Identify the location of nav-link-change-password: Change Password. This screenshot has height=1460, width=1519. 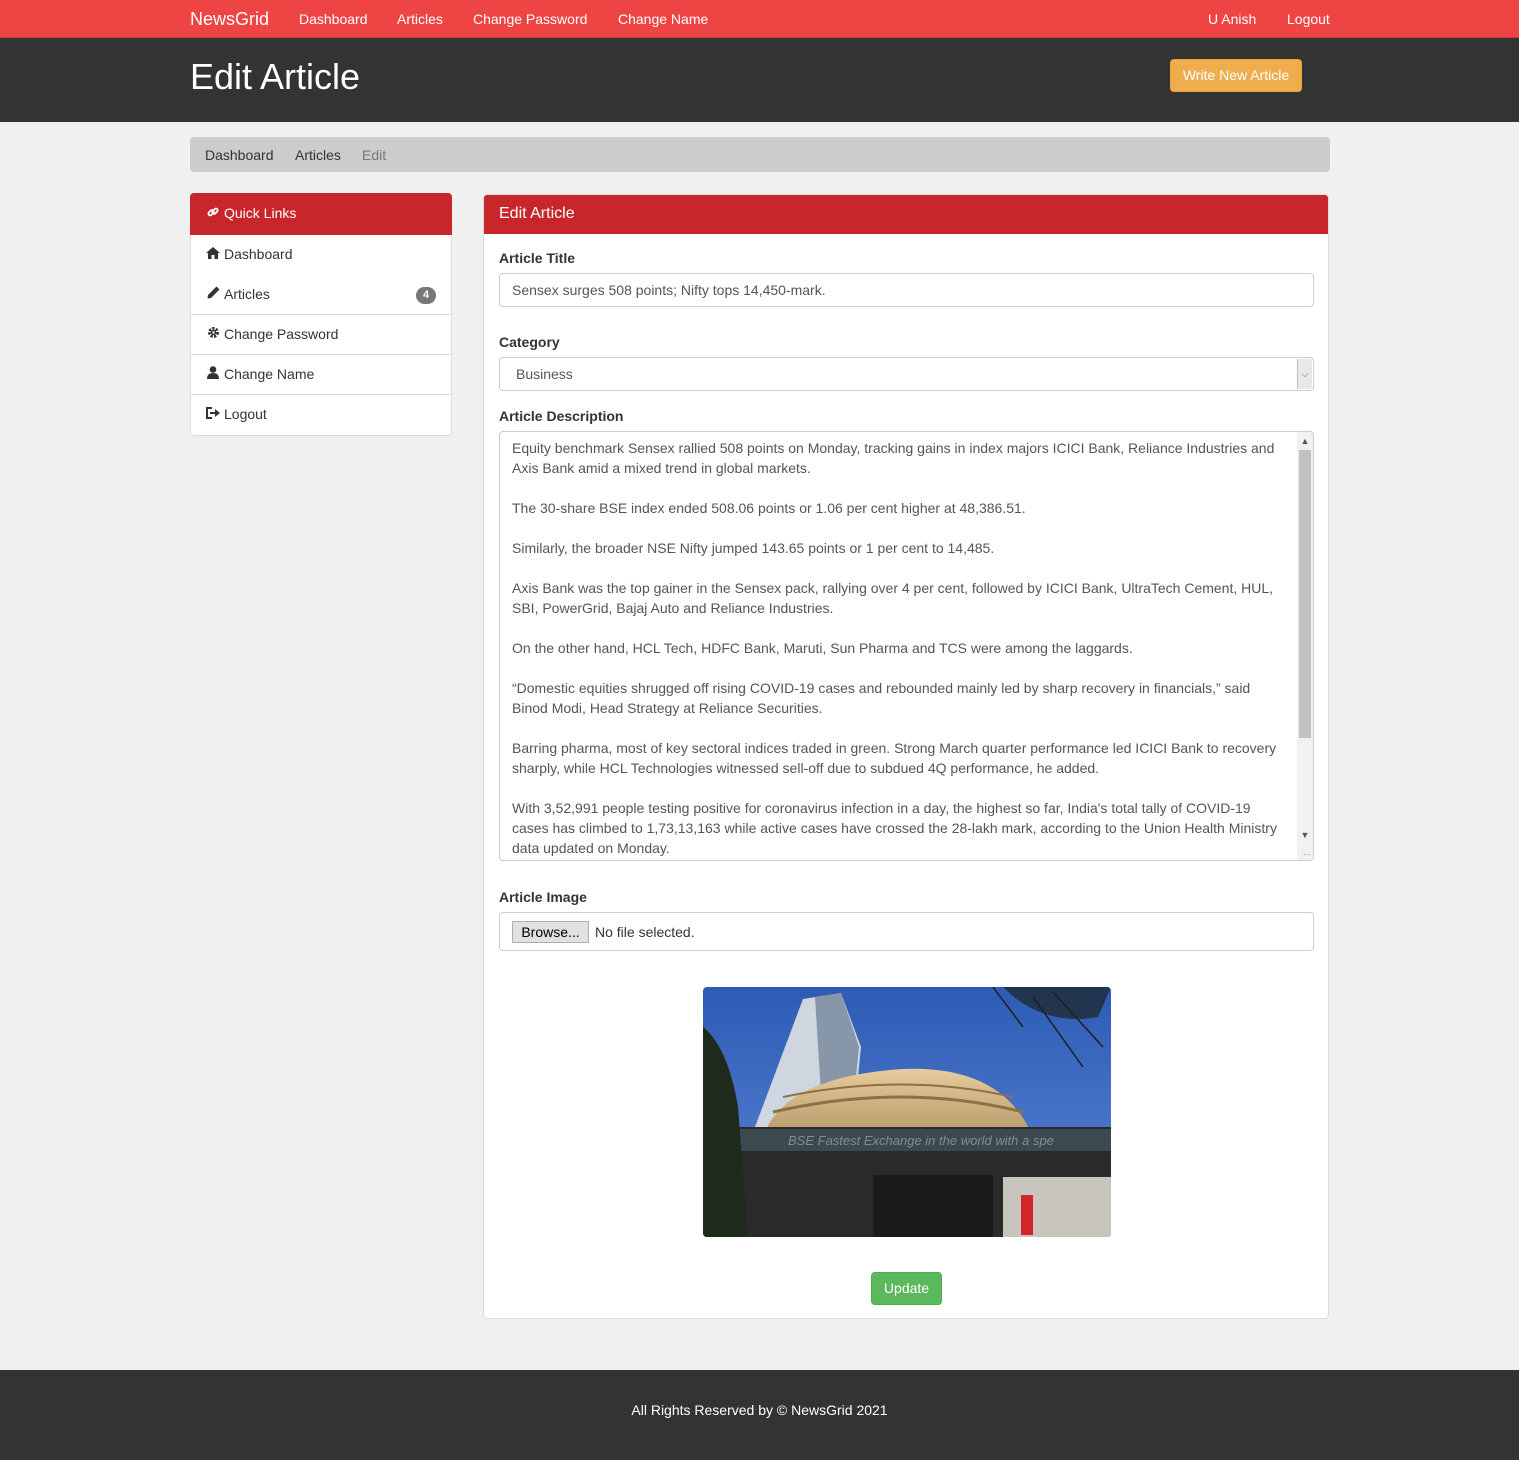
(530, 19).